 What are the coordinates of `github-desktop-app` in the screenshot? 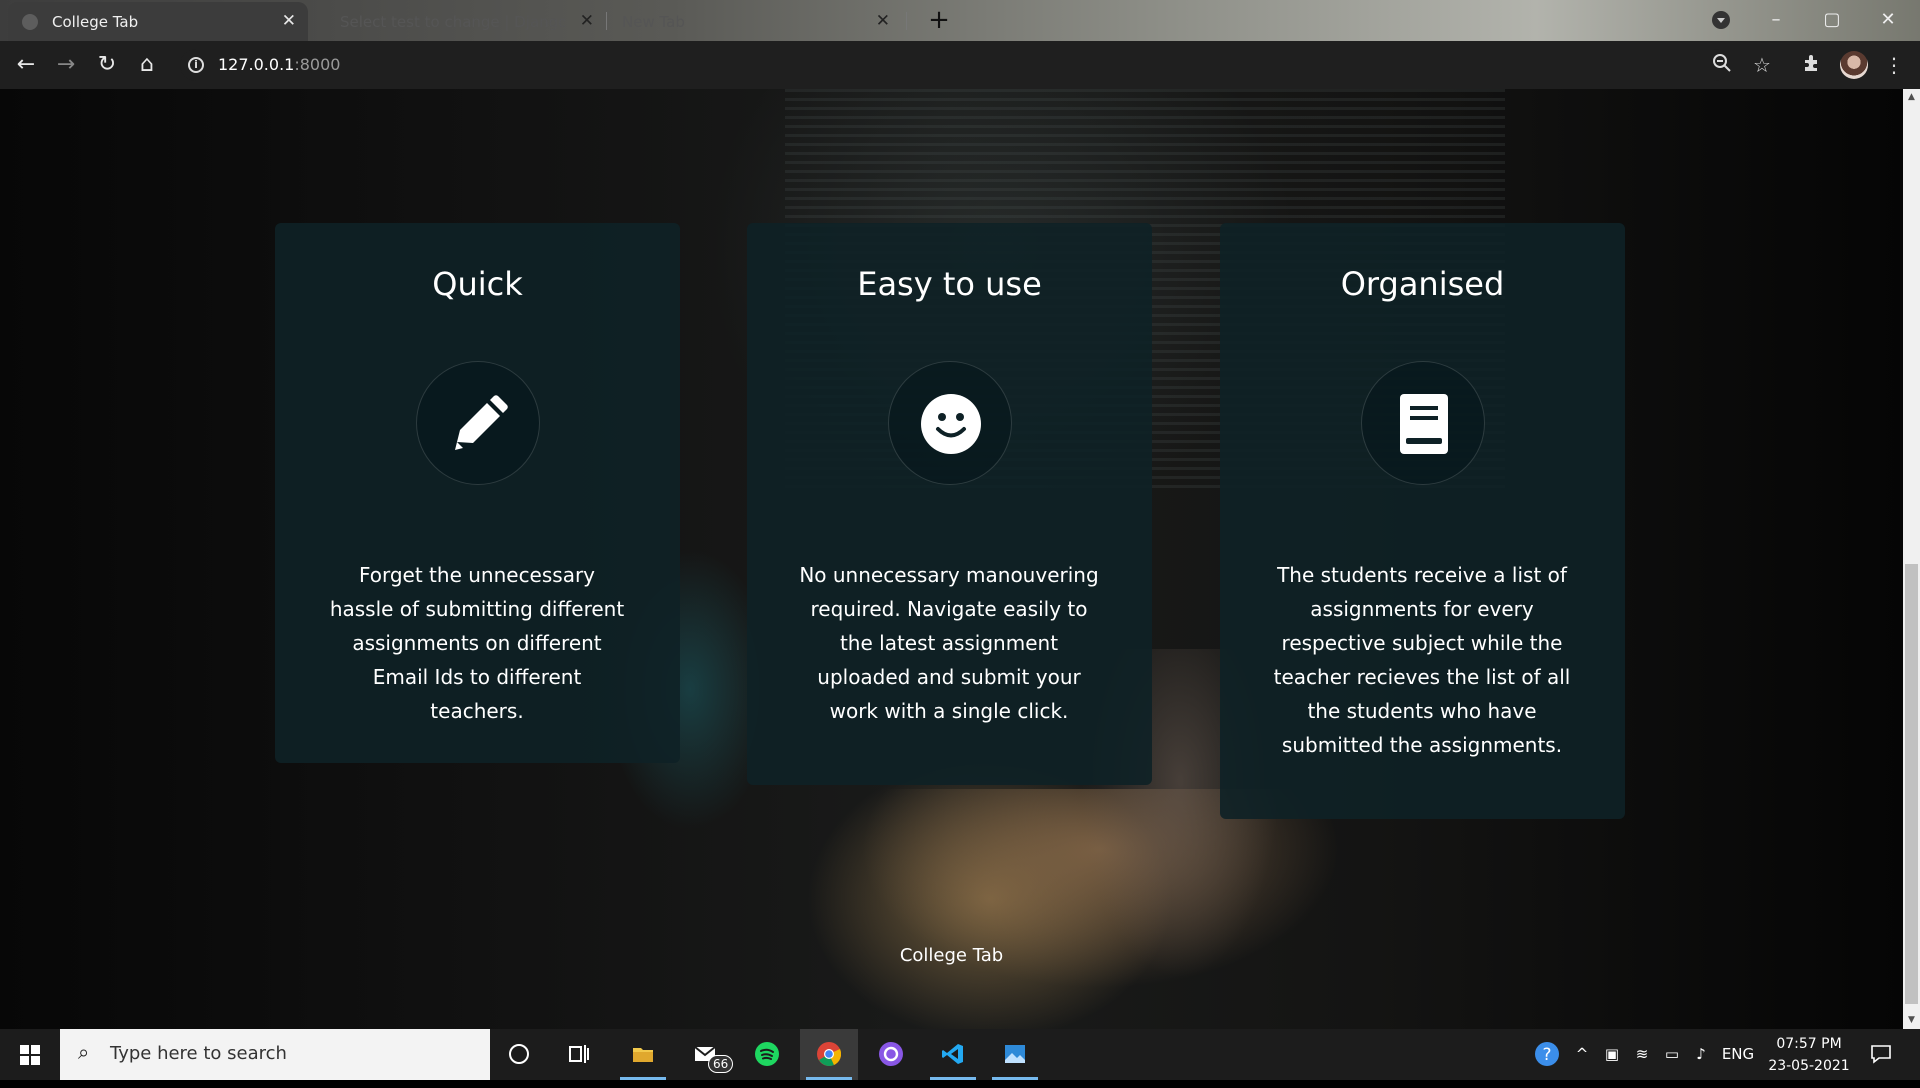 It's located at (891, 1054).